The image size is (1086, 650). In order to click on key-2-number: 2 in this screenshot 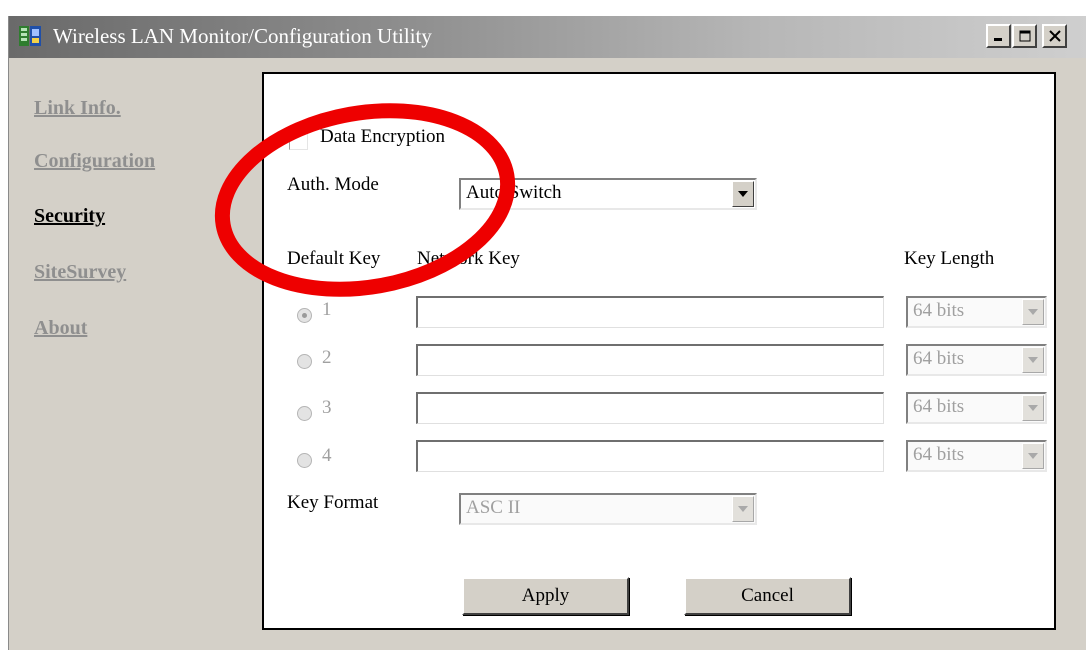, I will do `click(327, 357)`.